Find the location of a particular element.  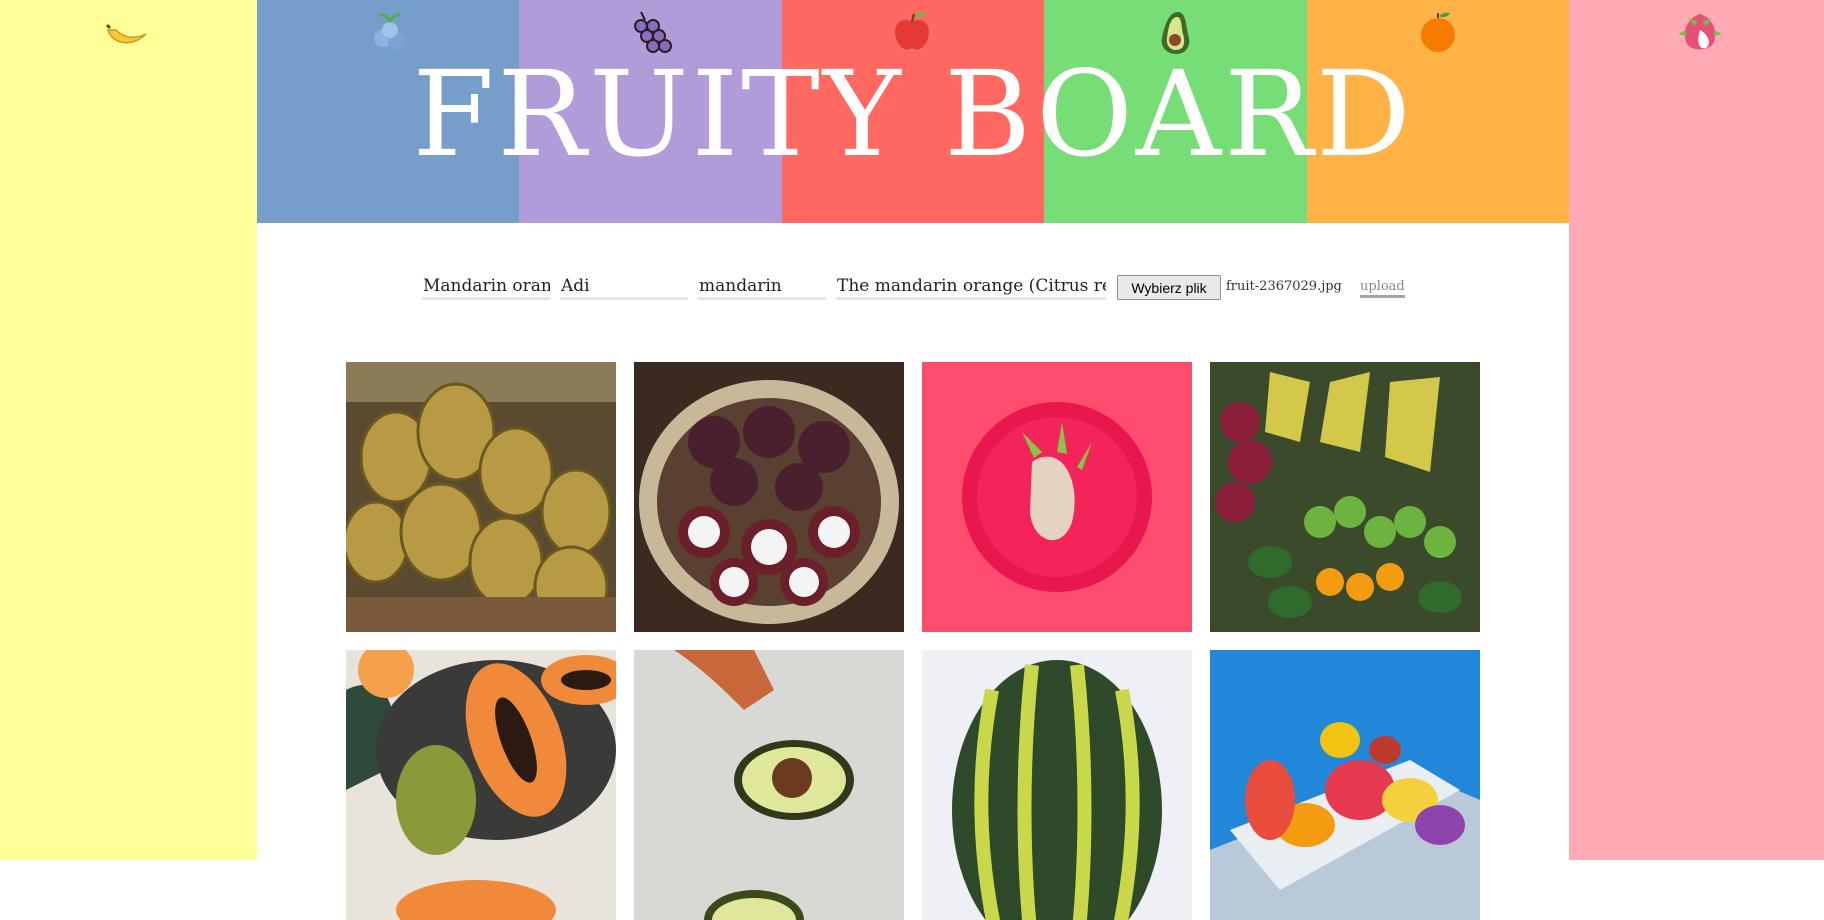

choose-file-button: Wybierz plik is located at coordinates (1169, 287).